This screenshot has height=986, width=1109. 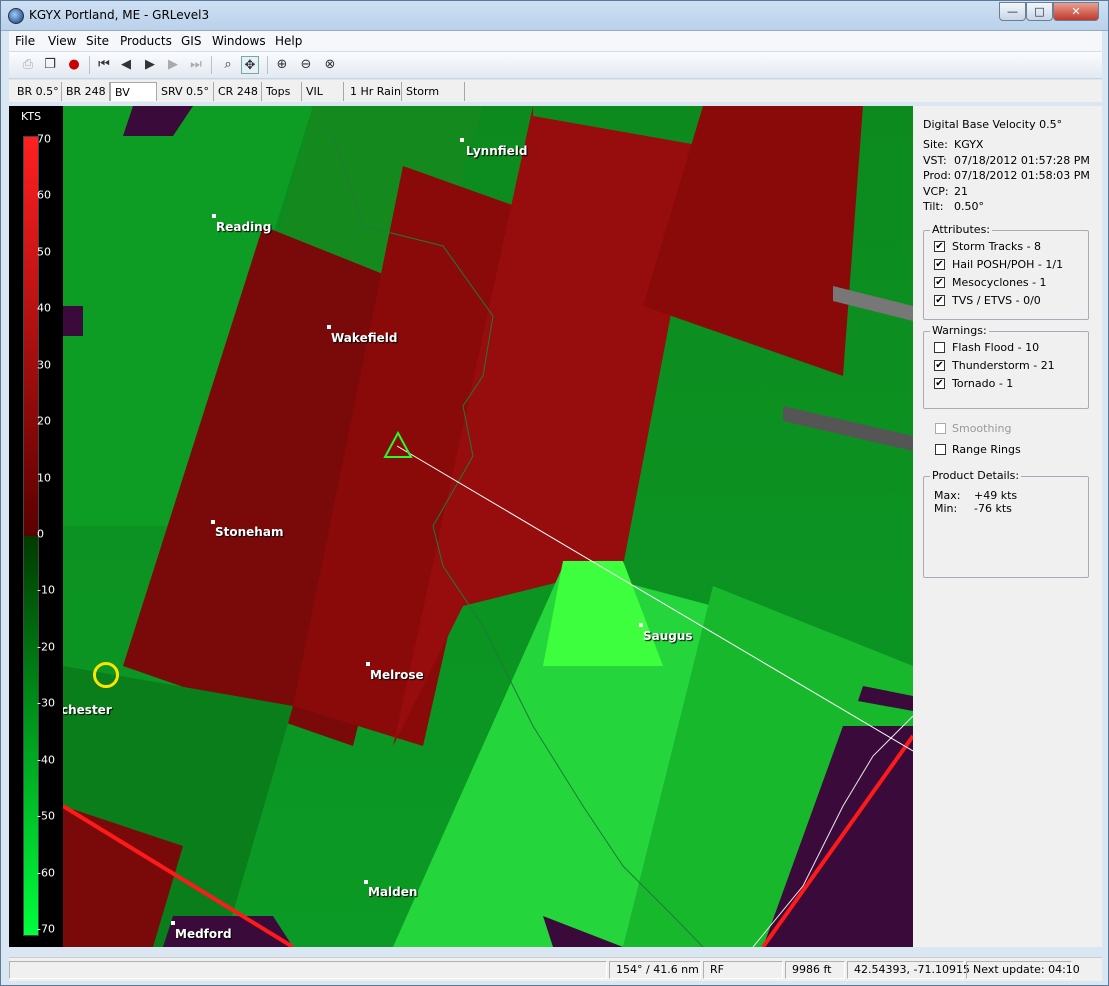 What do you see at coordinates (986, 449) in the screenshot?
I see `range-rings-label: Range Rings` at bounding box center [986, 449].